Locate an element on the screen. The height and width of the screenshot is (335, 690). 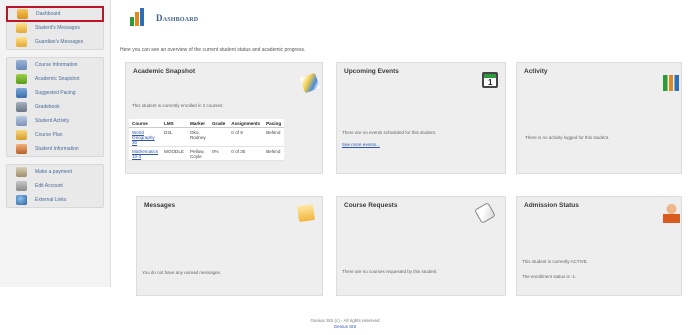
payment-icon is located at coordinates (21, 172).